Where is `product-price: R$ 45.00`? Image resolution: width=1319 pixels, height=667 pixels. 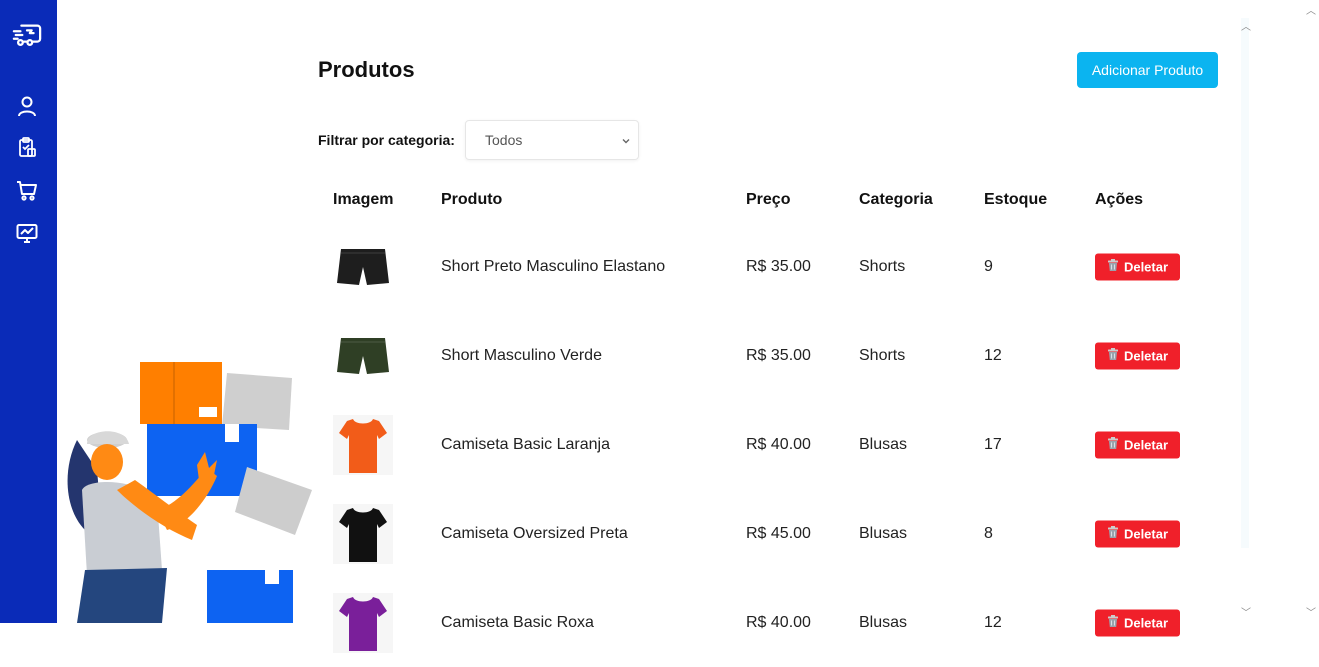
product-price: R$ 45.00 is located at coordinates (778, 533).